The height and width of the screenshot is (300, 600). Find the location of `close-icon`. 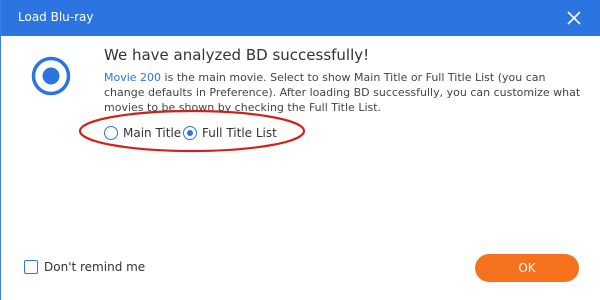

close-icon is located at coordinates (574, 18).